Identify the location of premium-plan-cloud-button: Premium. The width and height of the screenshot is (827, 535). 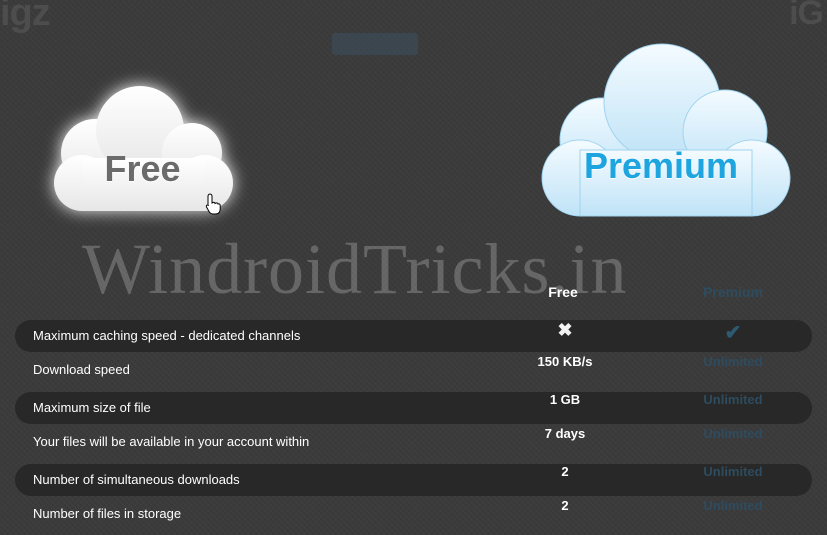
(662, 132).